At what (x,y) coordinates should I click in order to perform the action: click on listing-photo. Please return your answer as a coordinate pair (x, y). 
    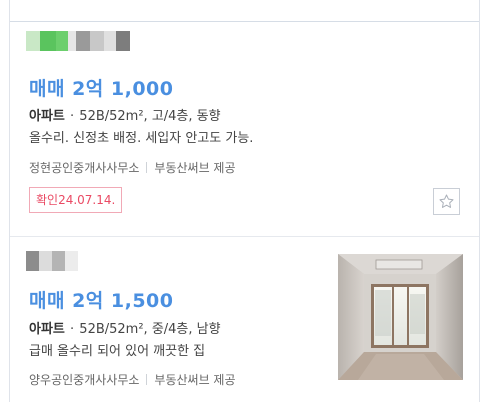
    Looking at the image, I should click on (400, 317).